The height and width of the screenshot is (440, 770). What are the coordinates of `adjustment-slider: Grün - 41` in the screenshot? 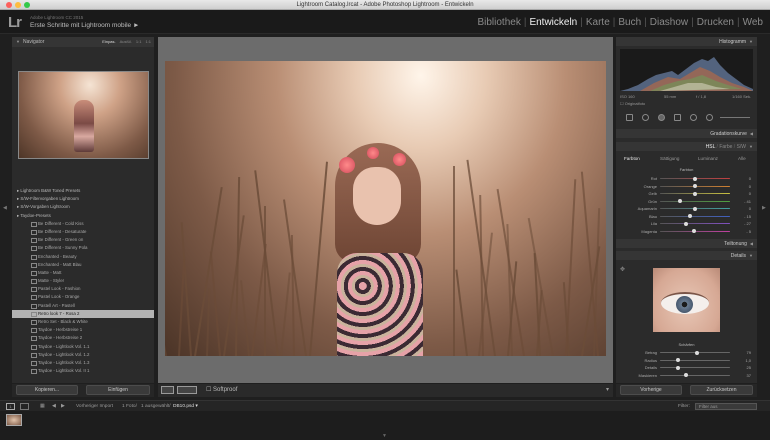 It's located at (686, 202).